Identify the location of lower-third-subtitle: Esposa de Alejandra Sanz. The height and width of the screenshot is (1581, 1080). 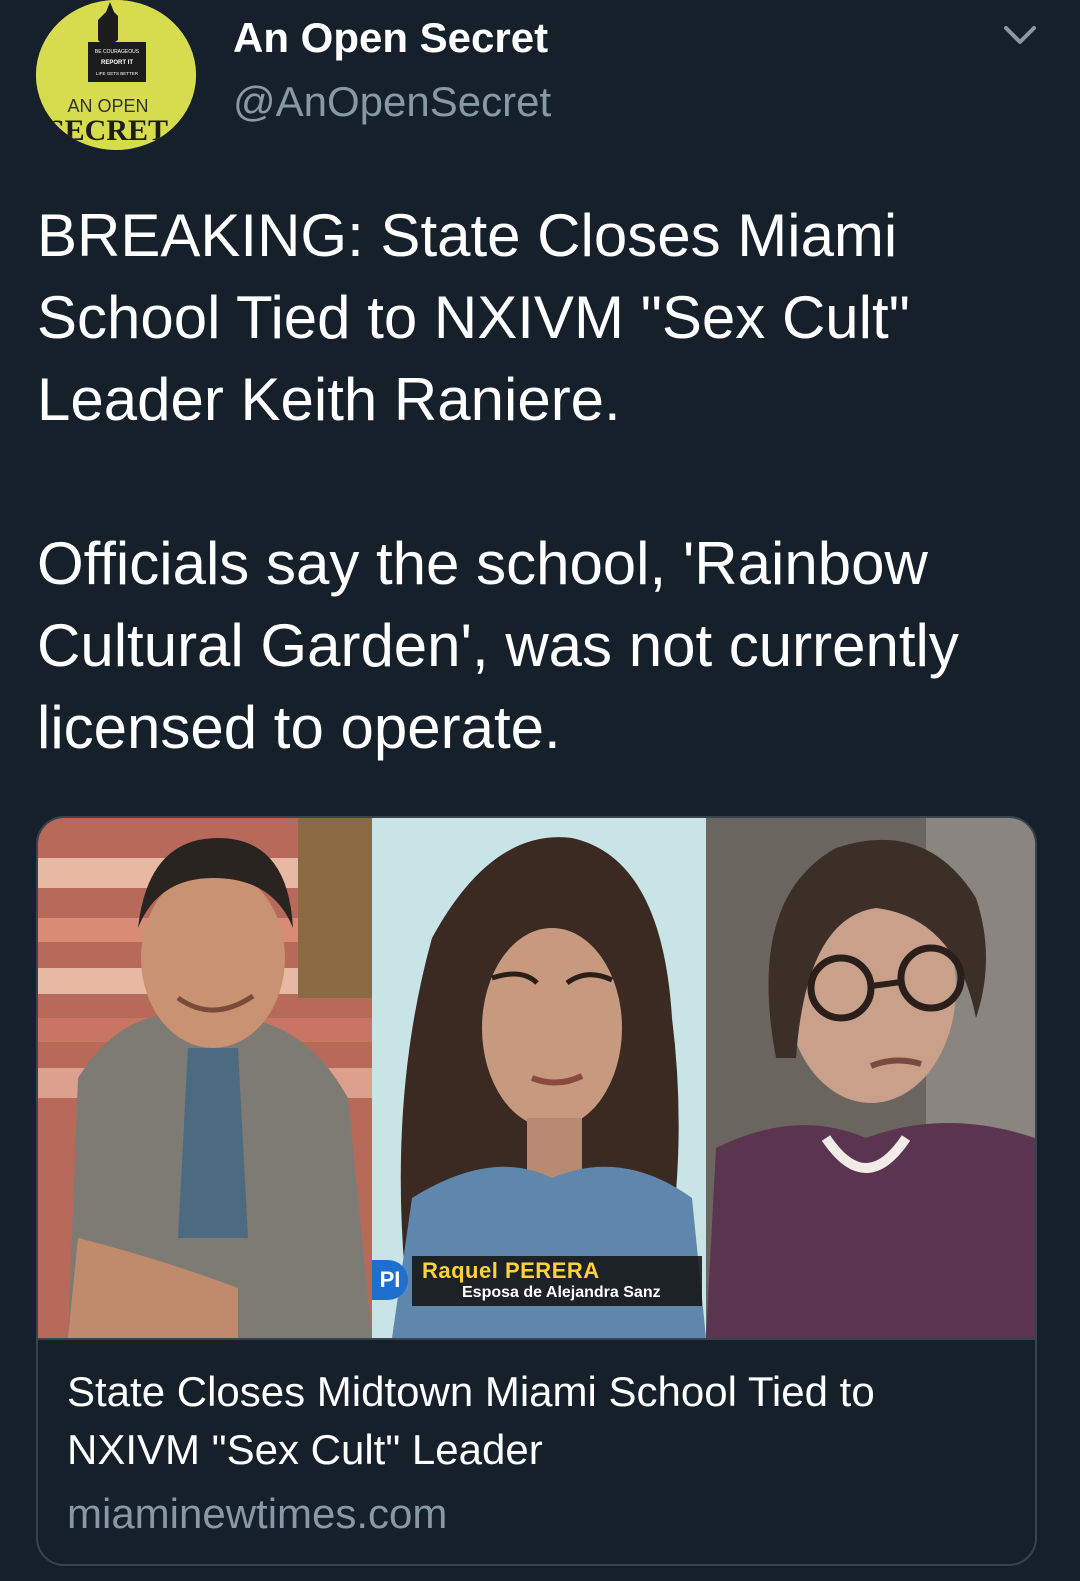
(561, 1292).